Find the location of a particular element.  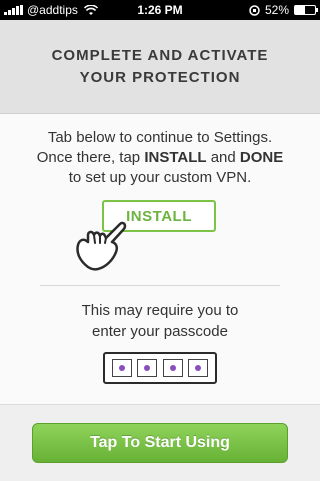

done-keyword: DONE is located at coordinates (261, 157).